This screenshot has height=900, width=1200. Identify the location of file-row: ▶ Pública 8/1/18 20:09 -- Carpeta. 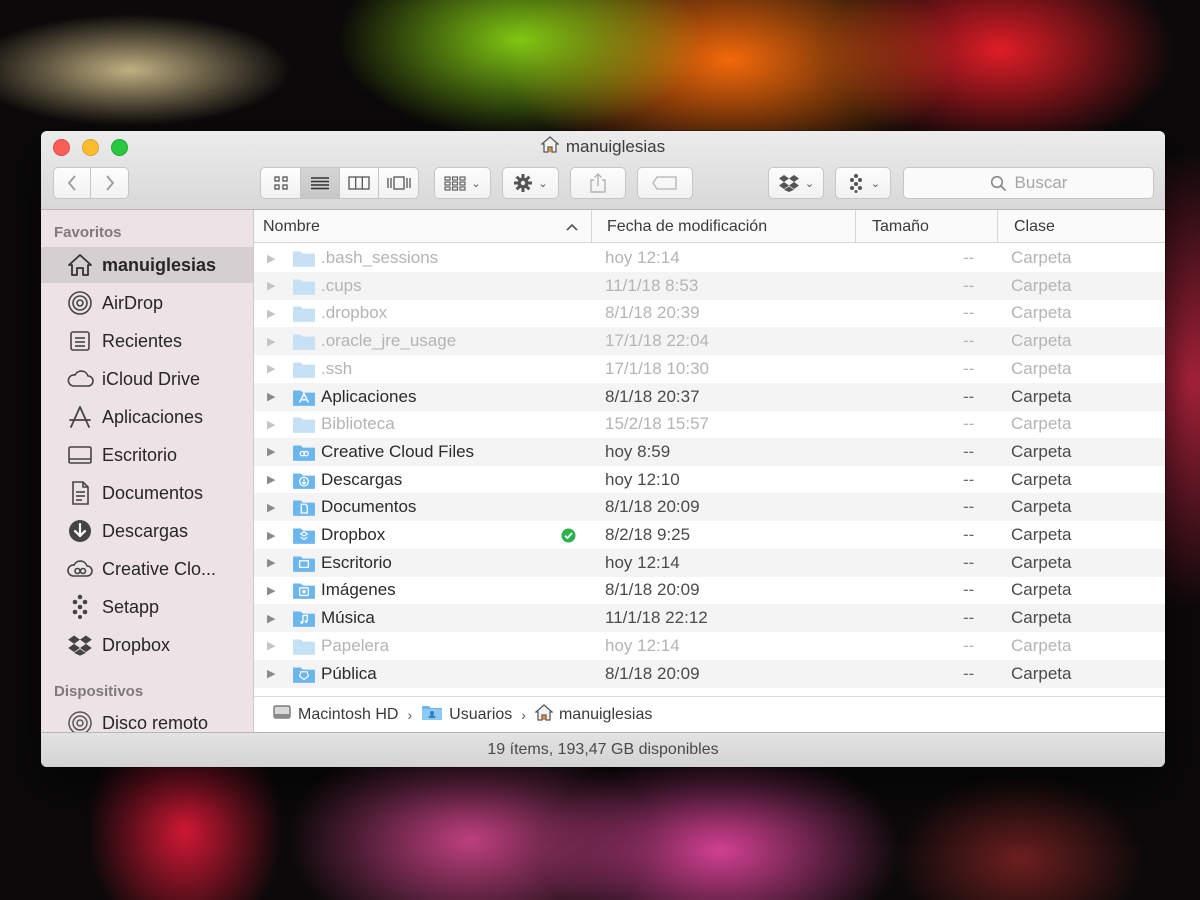
(709, 673).